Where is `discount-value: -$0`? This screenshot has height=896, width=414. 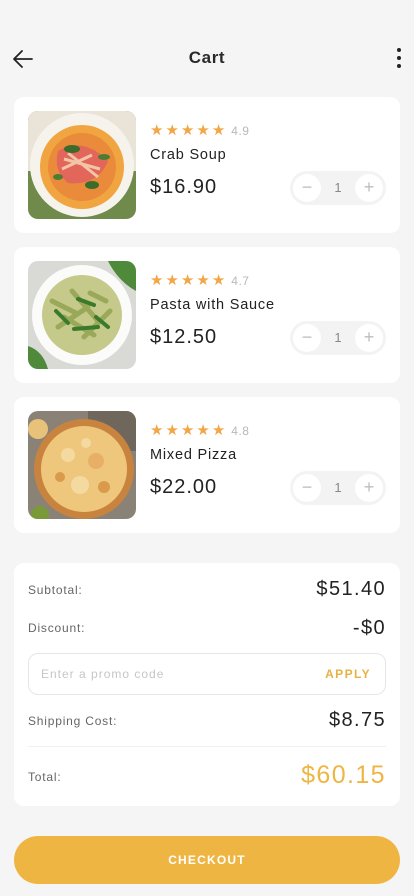
discount-value: -$0 is located at coordinates (369, 628).